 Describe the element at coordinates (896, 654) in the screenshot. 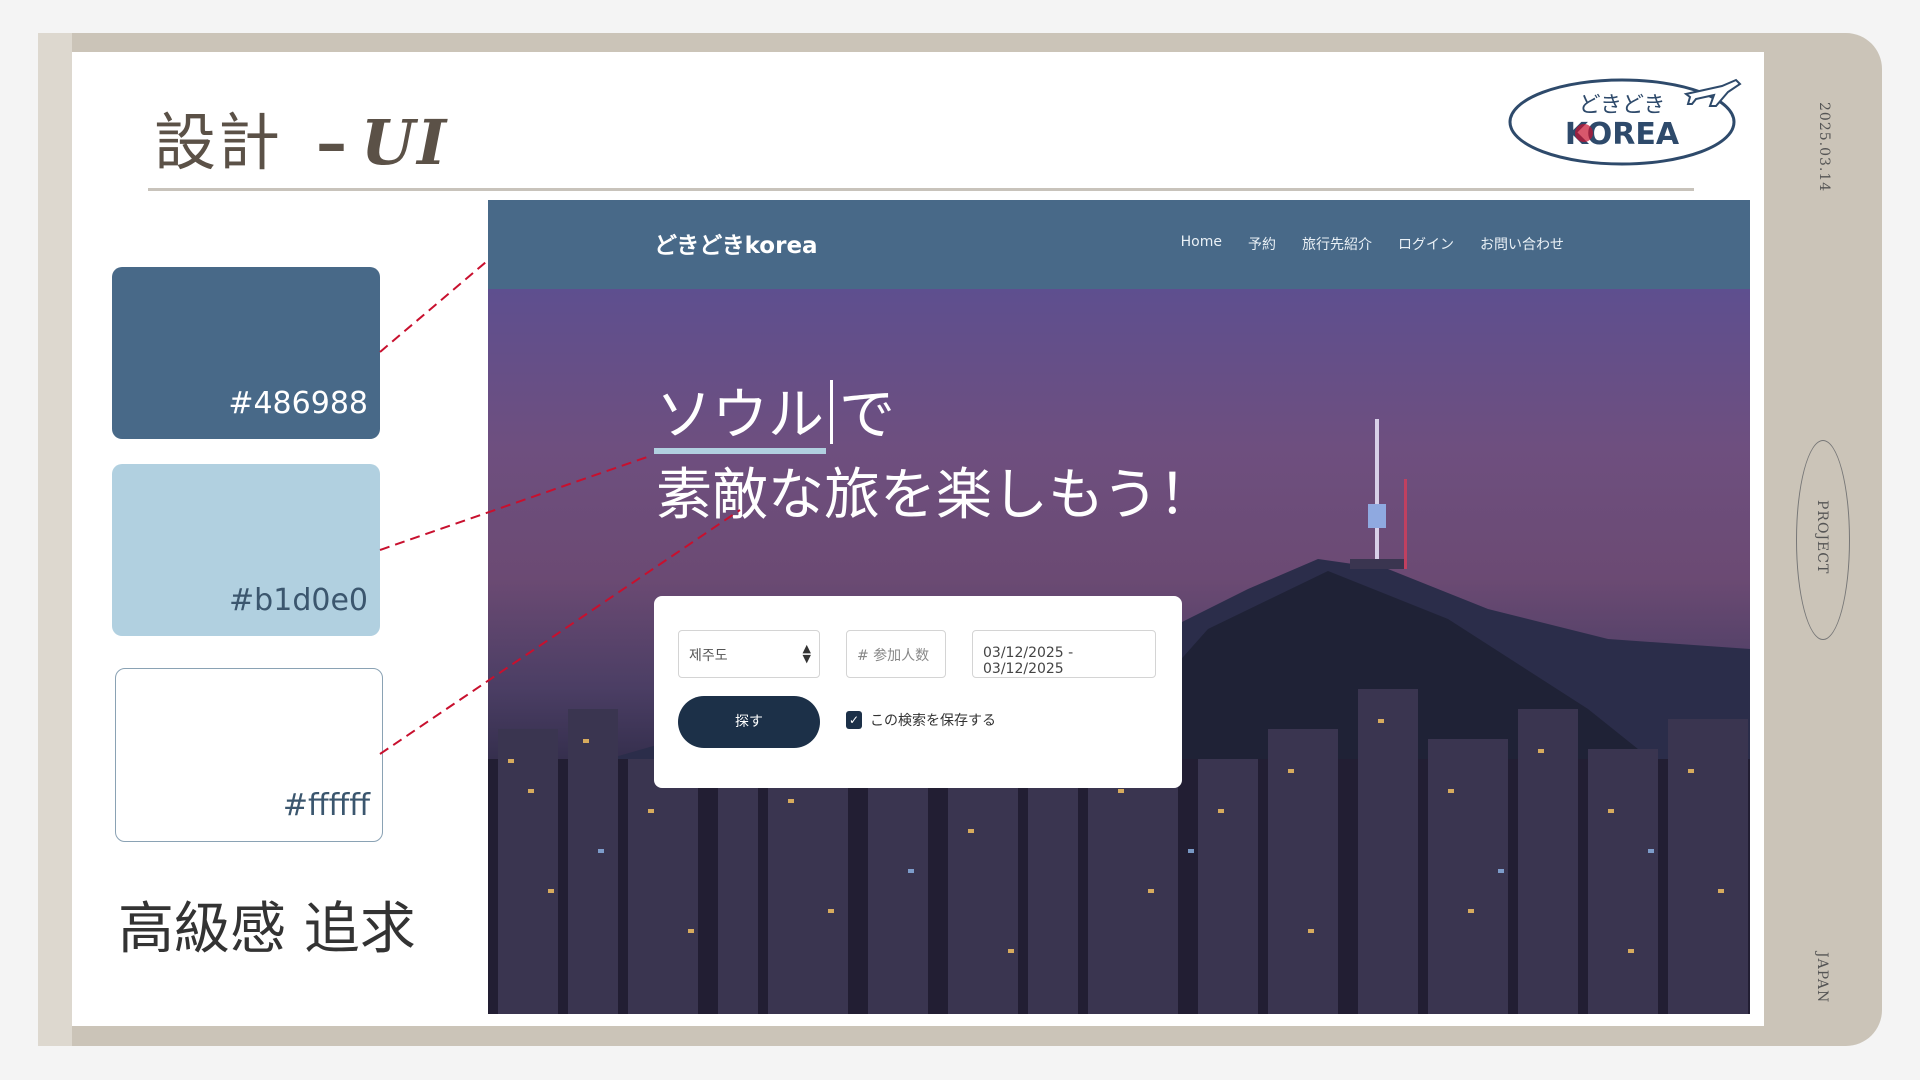

I see `people-input: # 参加人数` at that location.